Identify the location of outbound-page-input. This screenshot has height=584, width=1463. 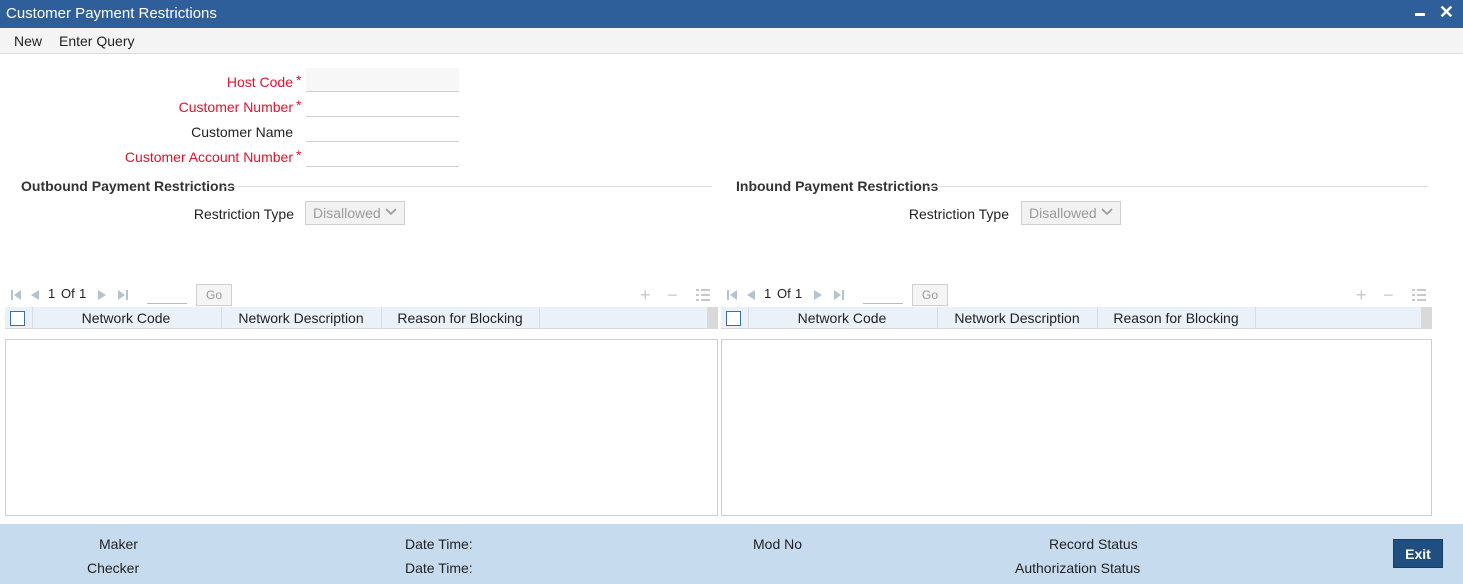
(167, 295).